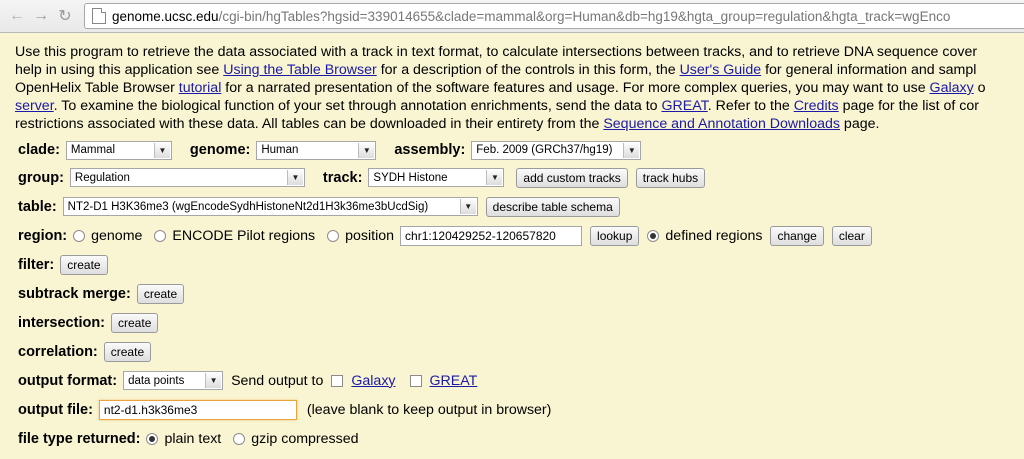 This screenshot has height=459, width=1024. Describe the element at coordinates (721, 70) in the screenshot. I see `users-guide-link: User's Guide` at that location.